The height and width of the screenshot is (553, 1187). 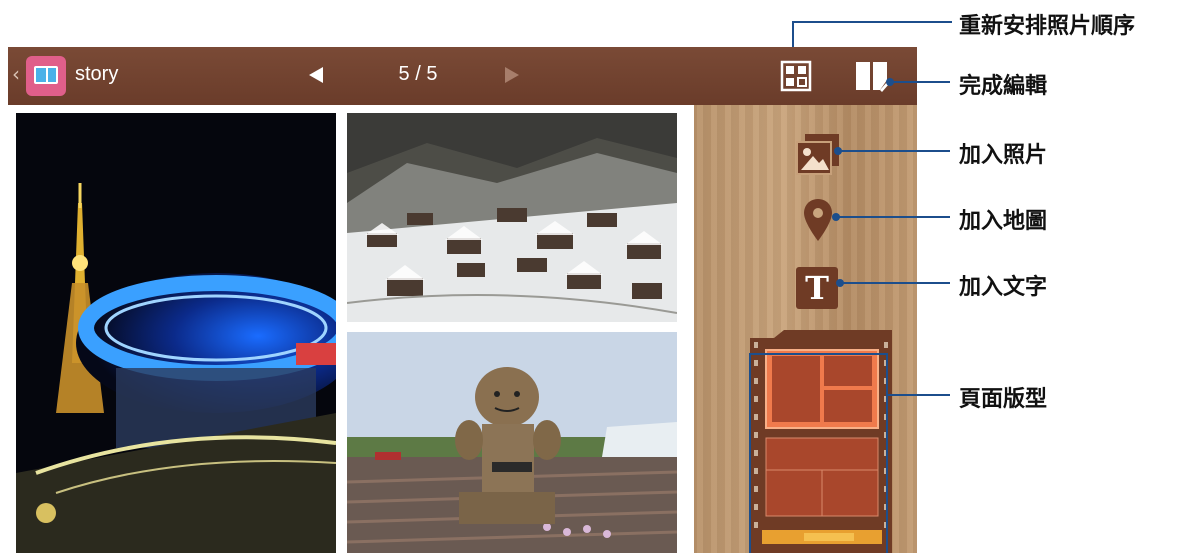 What do you see at coordinates (817, 288) in the screenshot?
I see `add-text-button: T` at bounding box center [817, 288].